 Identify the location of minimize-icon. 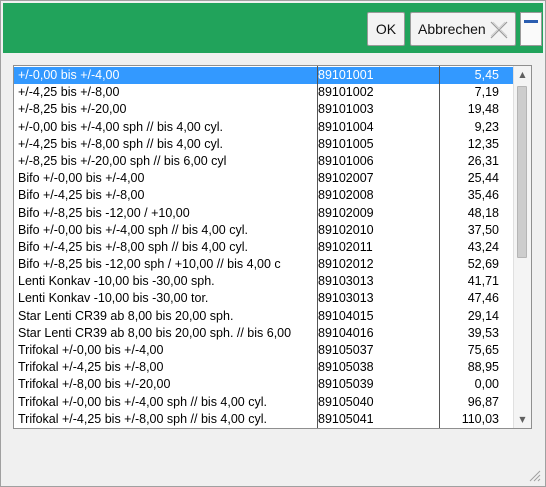
(531, 21).